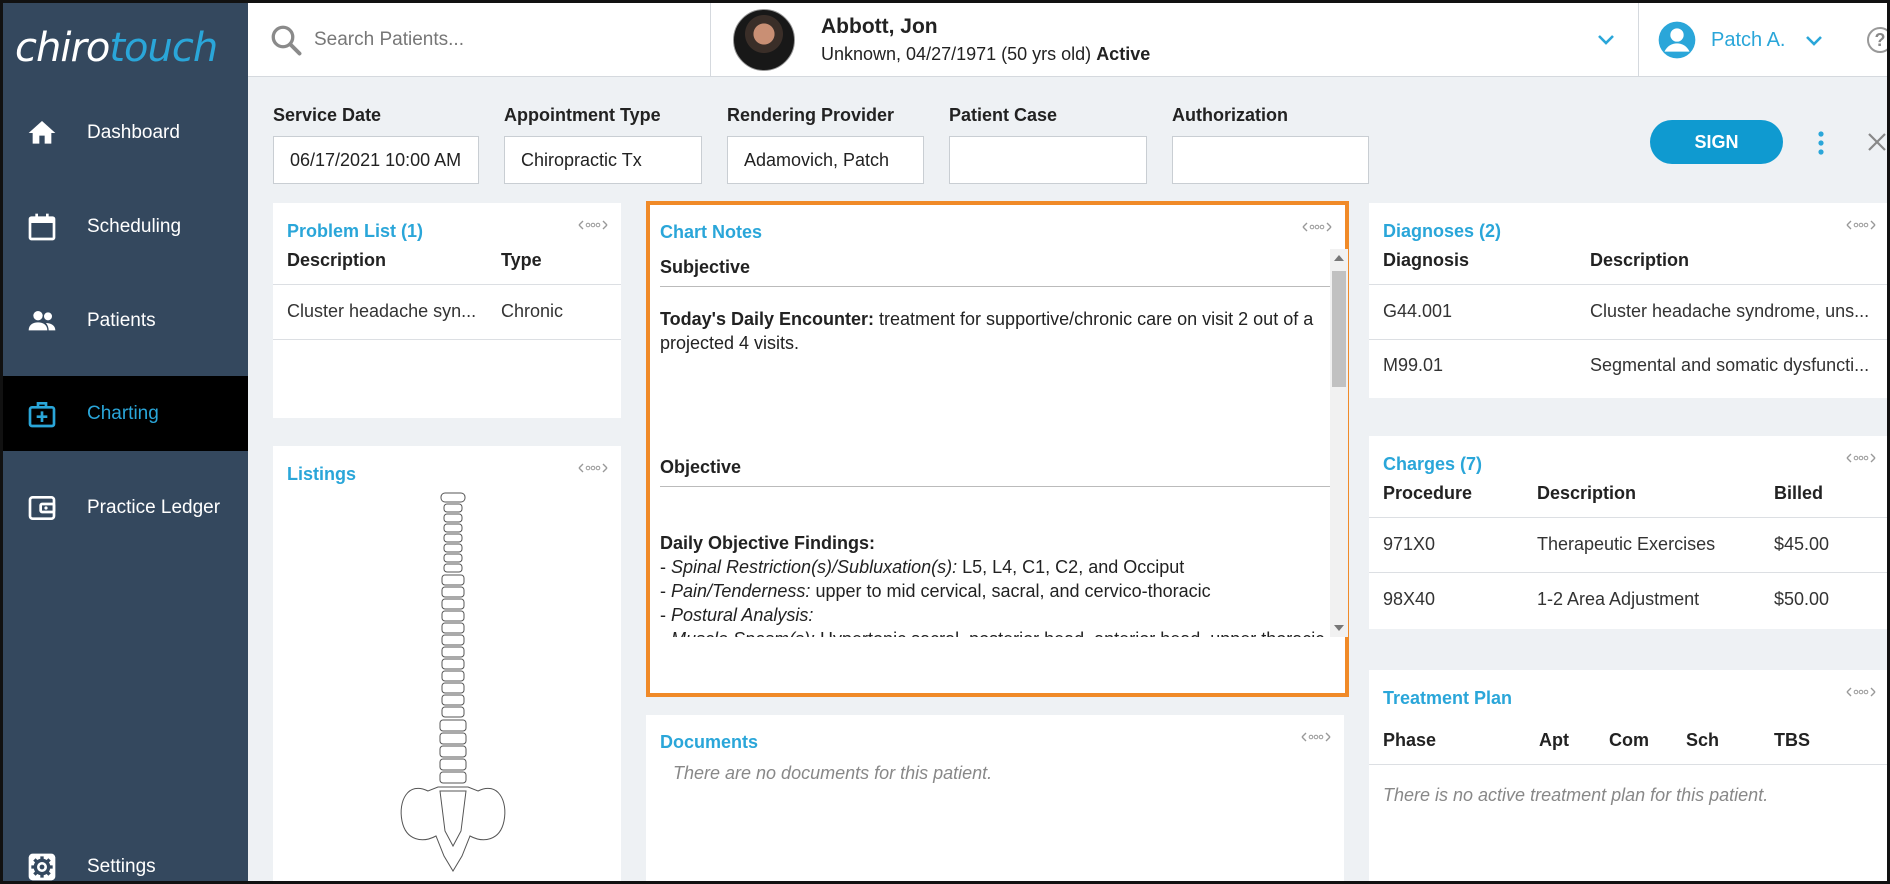 This screenshot has width=1890, height=884. What do you see at coordinates (1427, 493) in the screenshot?
I see `column-header-procedure: Procedure` at bounding box center [1427, 493].